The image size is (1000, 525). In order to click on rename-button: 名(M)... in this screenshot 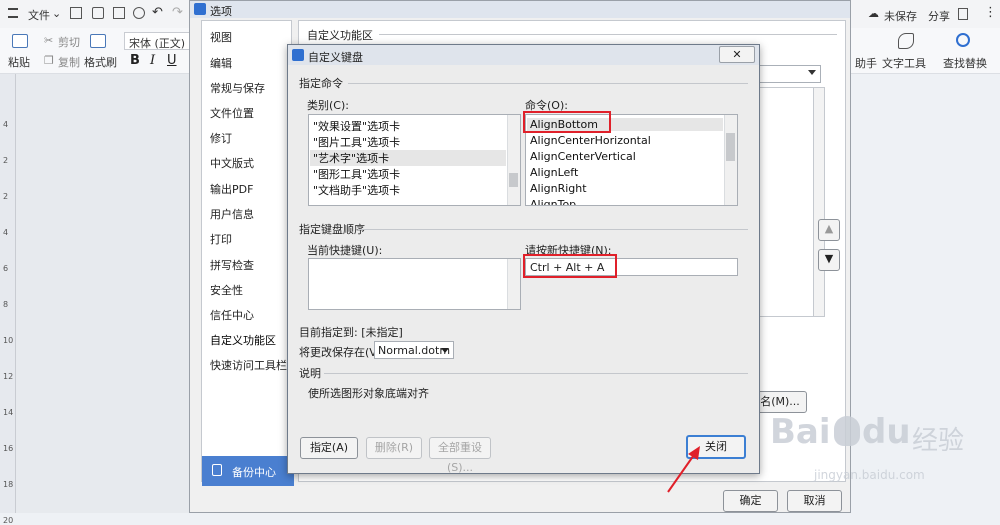, I will do `click(780, 402)`.